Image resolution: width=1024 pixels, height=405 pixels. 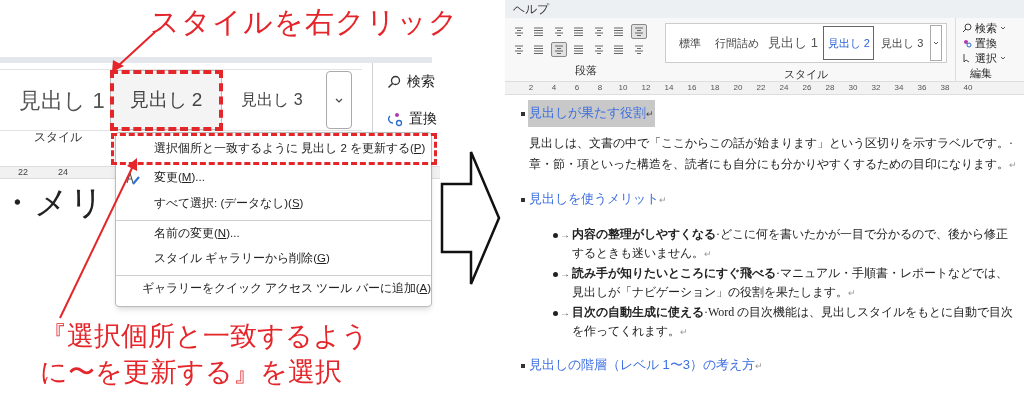 I want to click on document-heading-text: ・メリ, so click(x=52, y=202).